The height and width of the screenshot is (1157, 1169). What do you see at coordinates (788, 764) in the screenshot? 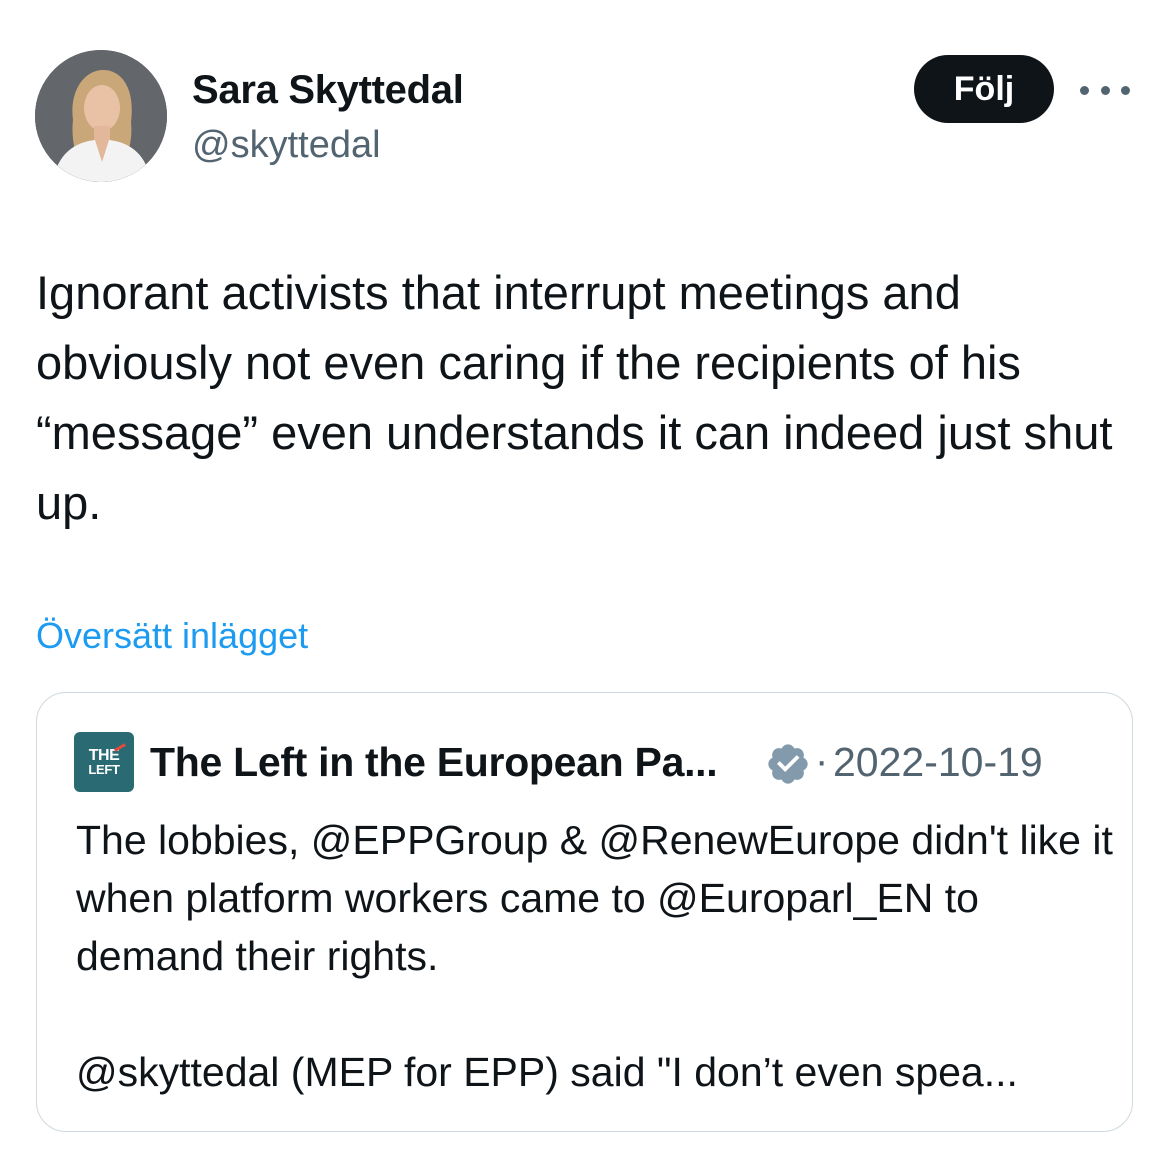
I see `verified-badge-icon` at bounding box center [788, 764].